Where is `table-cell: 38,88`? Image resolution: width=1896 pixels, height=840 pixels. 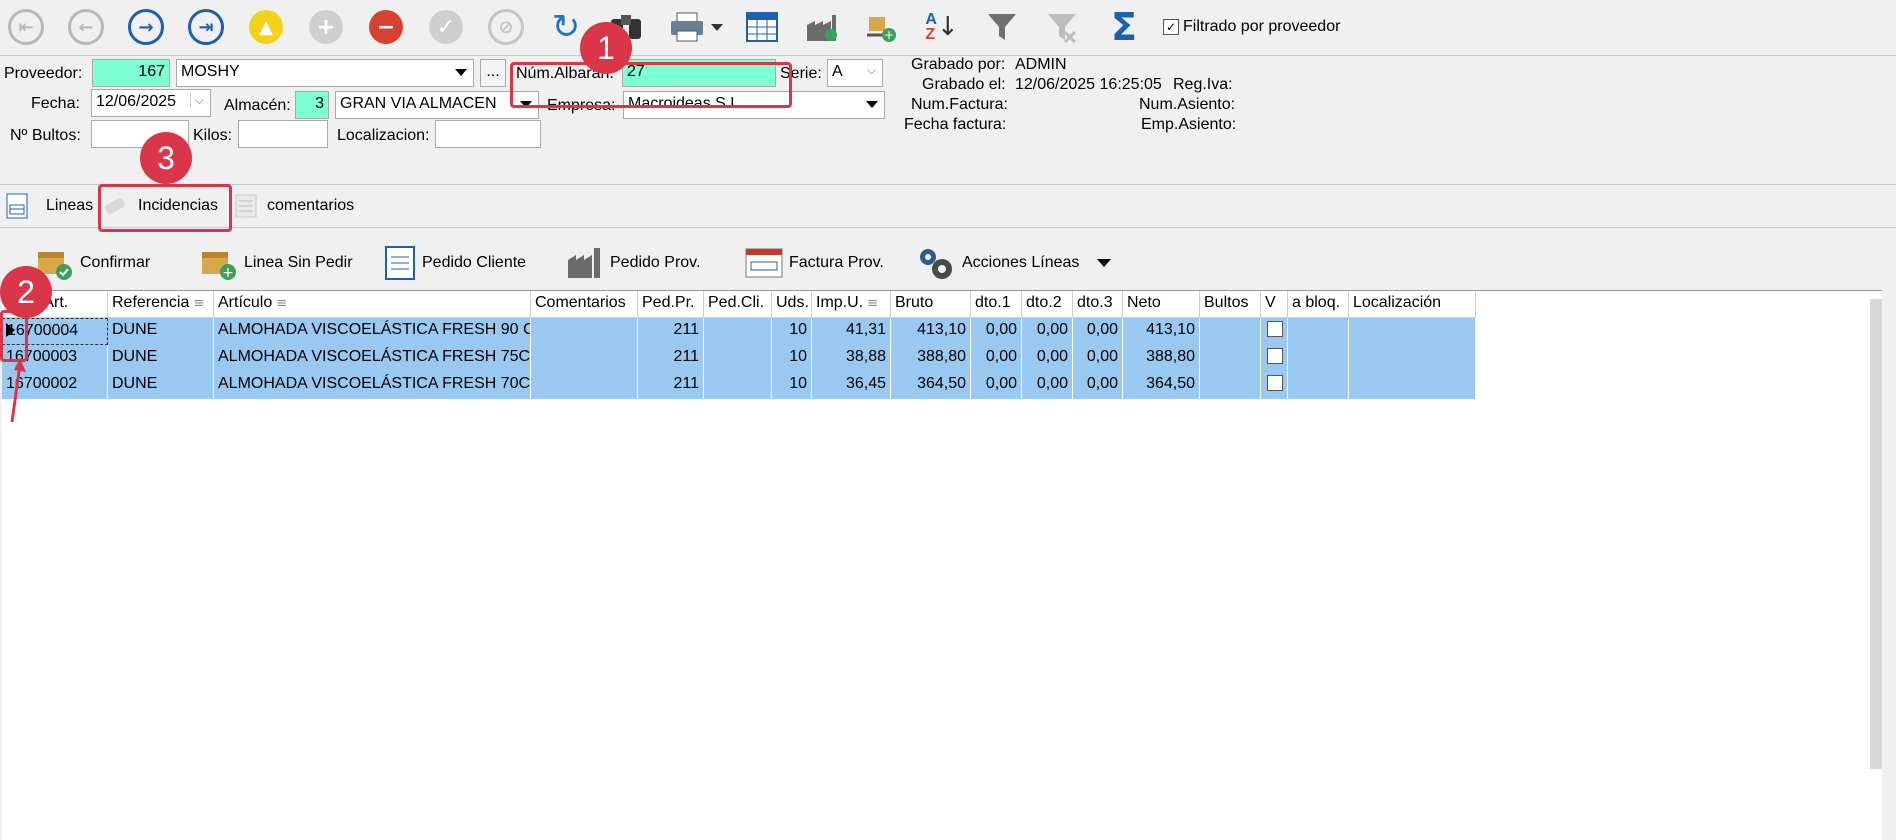
table-cell: 38,88 is located at coordinates (851, 358).